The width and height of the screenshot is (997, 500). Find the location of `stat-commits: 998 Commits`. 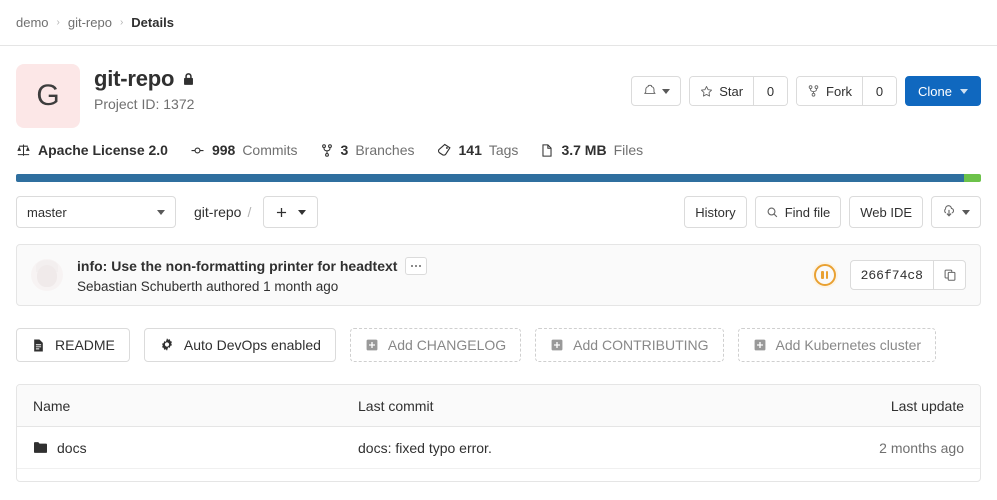

stat-commits: 998 Commits is located at coordinates (244, 150).